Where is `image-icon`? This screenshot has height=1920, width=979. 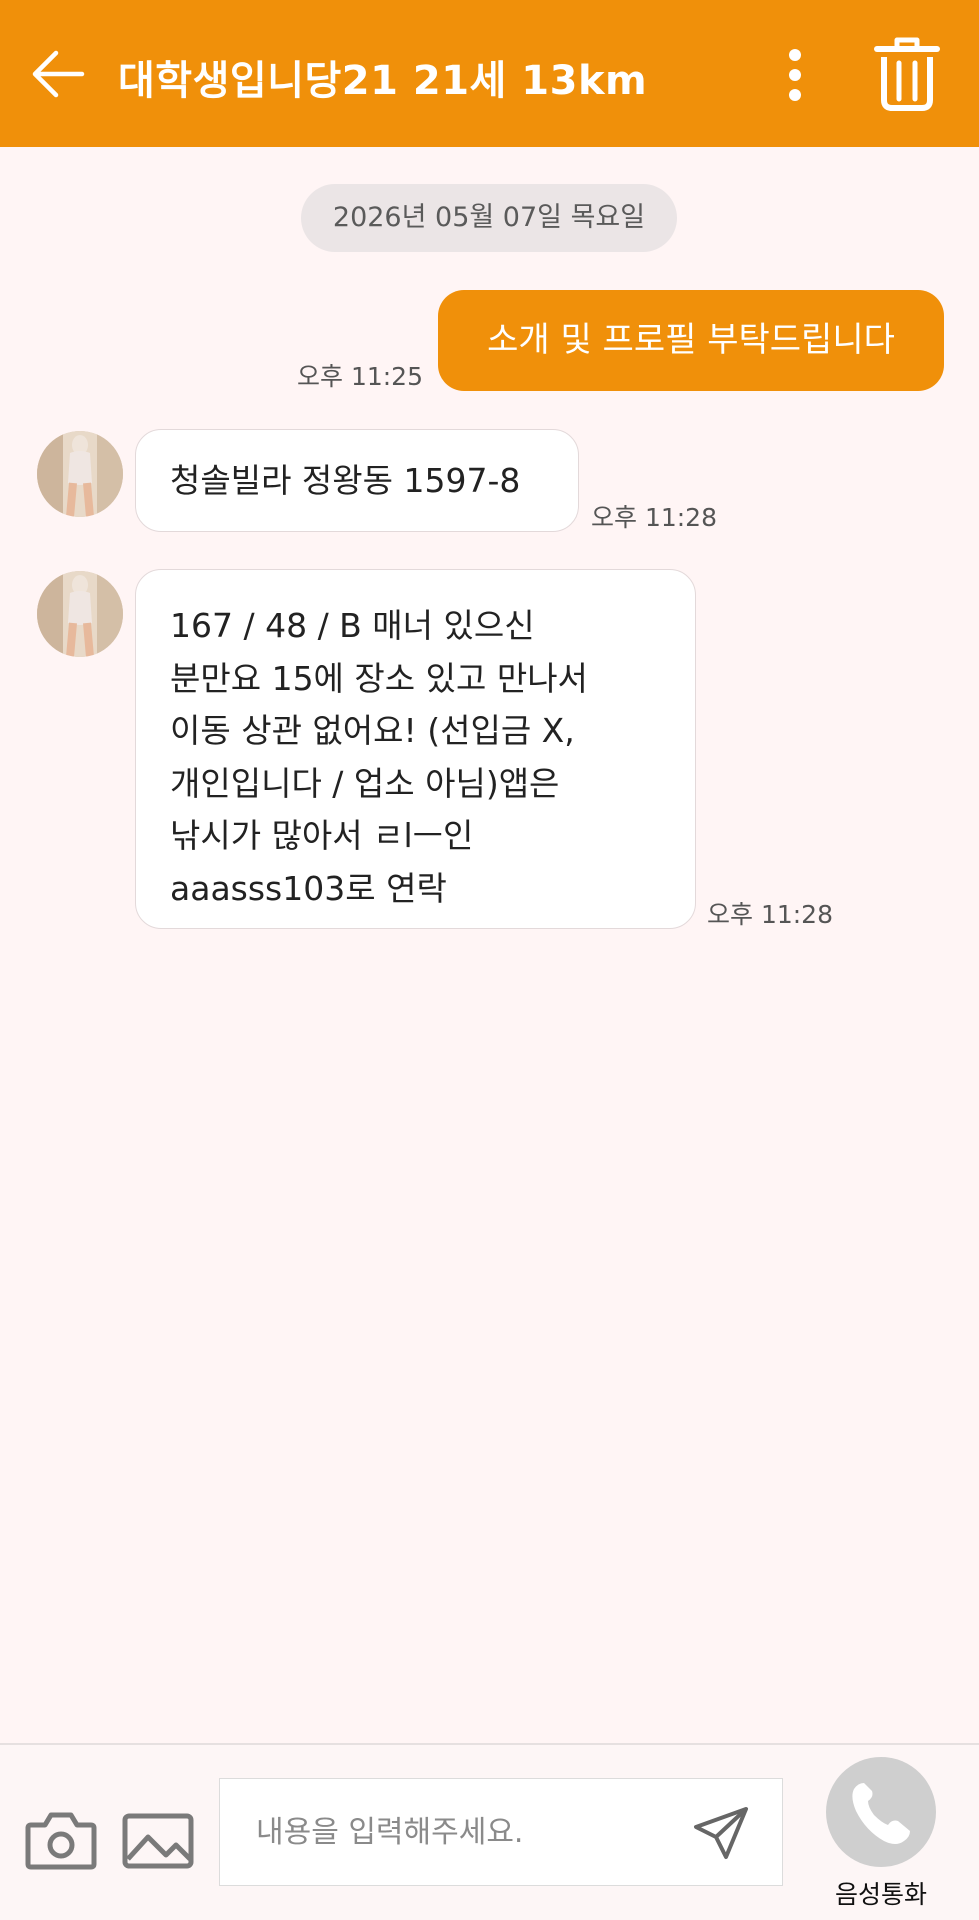 image-icon is located at coordinates (158, 1841).